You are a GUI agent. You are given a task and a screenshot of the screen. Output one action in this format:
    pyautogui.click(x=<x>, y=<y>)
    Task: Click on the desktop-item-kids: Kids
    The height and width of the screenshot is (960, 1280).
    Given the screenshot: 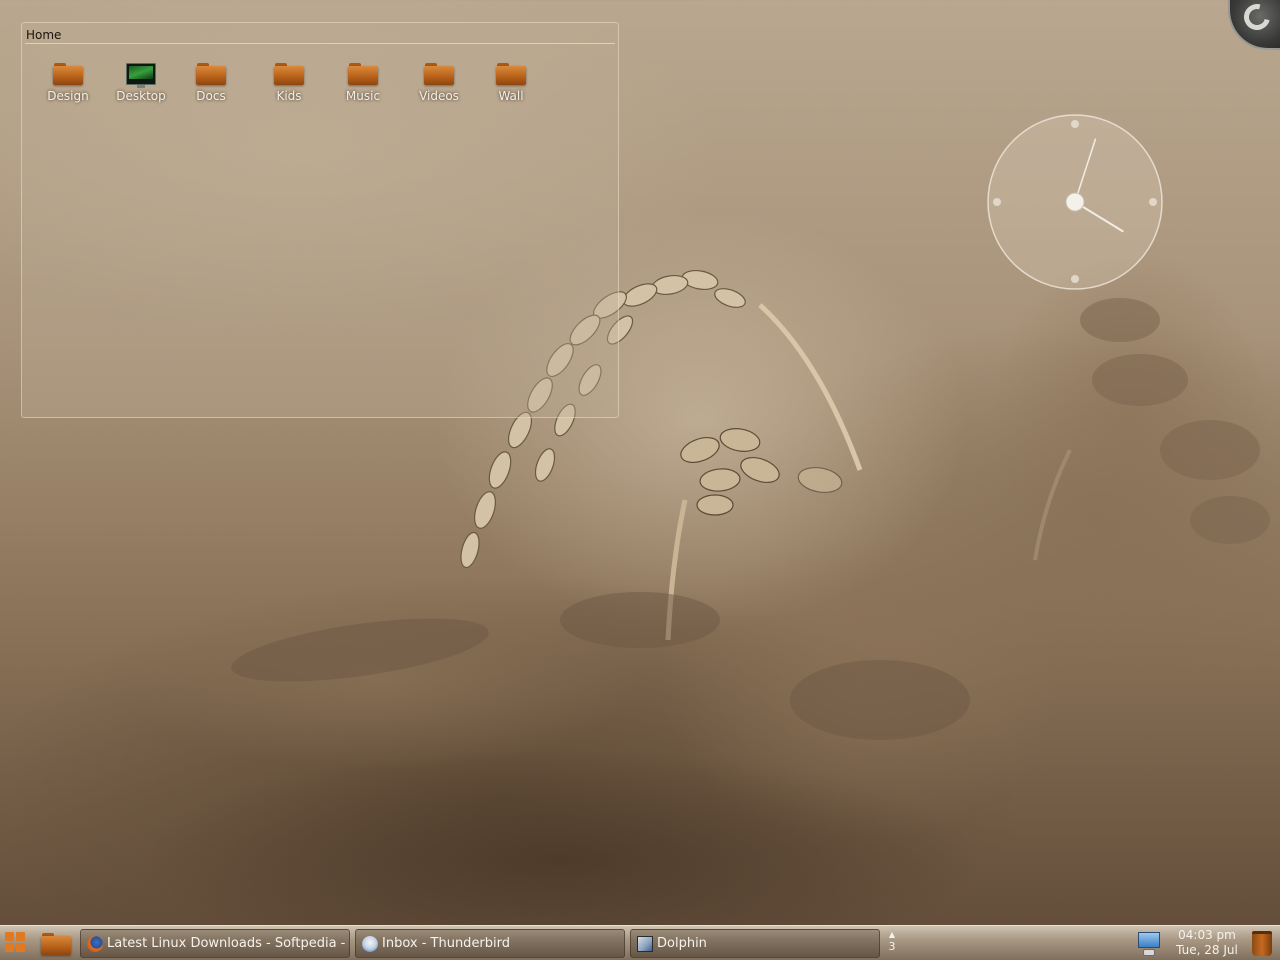 What is the action you would take?
    pyautogui.click(x=289, y=83)
    